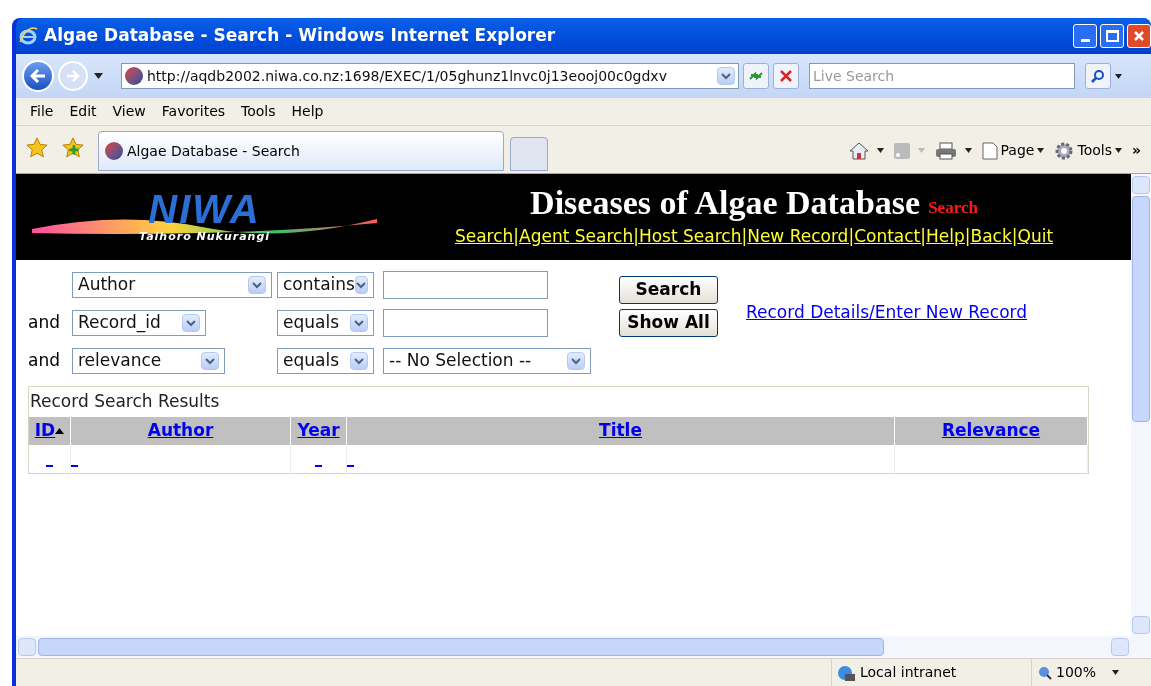  Describe the element at coordinates (890, 237) in the screenshot. I see `nav-link: Contact|` at that location.